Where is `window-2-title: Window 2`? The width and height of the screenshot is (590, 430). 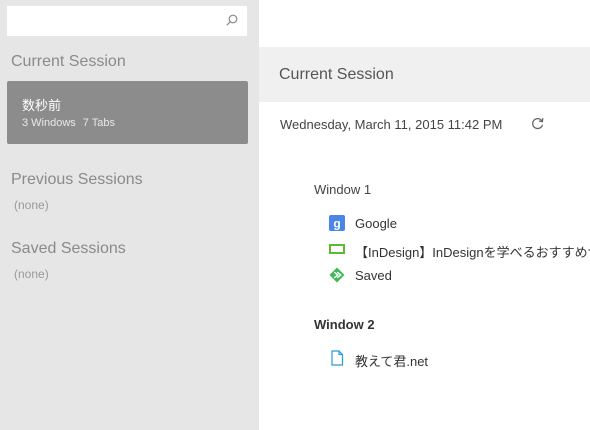 window-2-title: Window 2 is located at coordinates (344, 324).